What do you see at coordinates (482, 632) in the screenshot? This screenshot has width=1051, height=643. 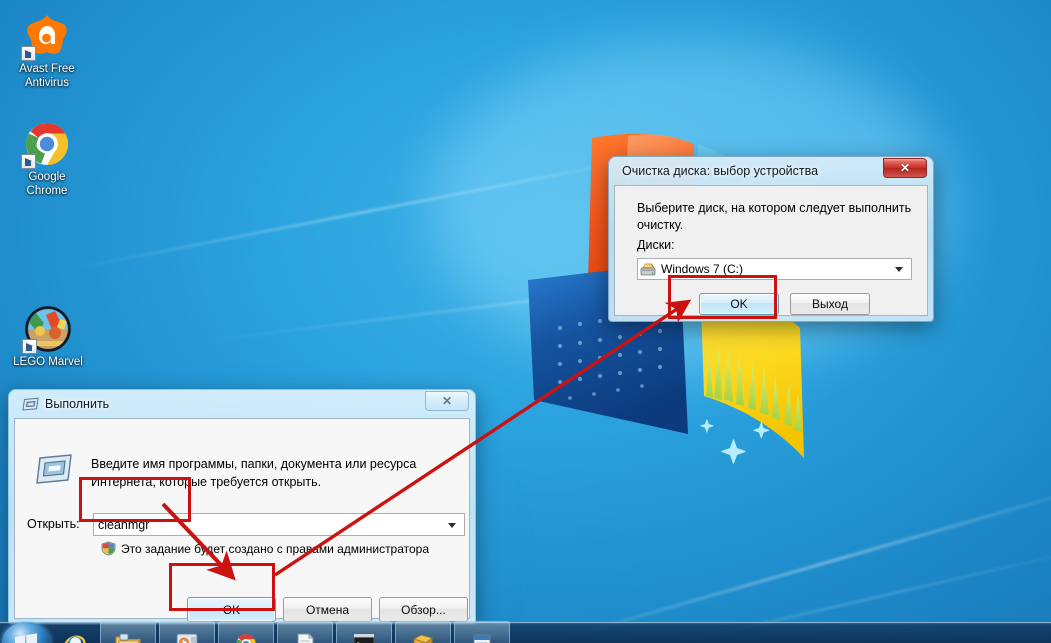 I see `taskbar-document` at bounding box center [482, 632].